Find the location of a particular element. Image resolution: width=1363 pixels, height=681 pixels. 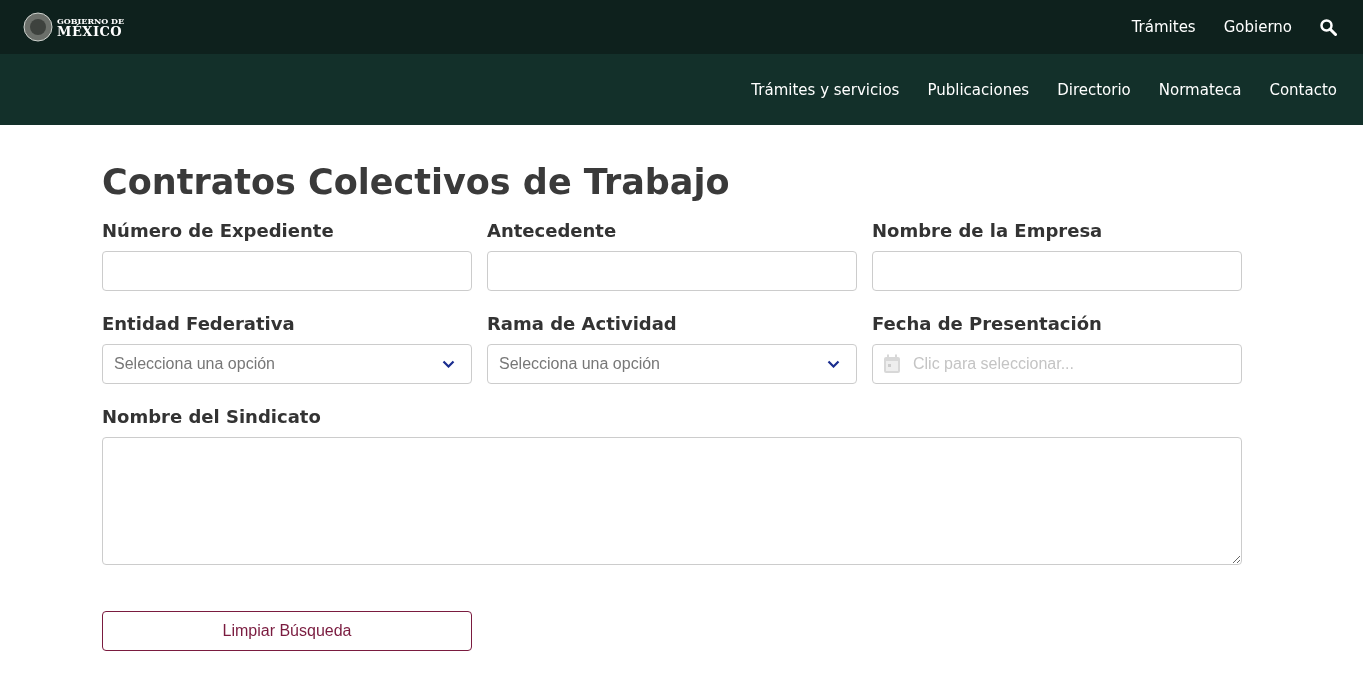

field-label: Rama de Actividad is located at coordinates (582, 323).